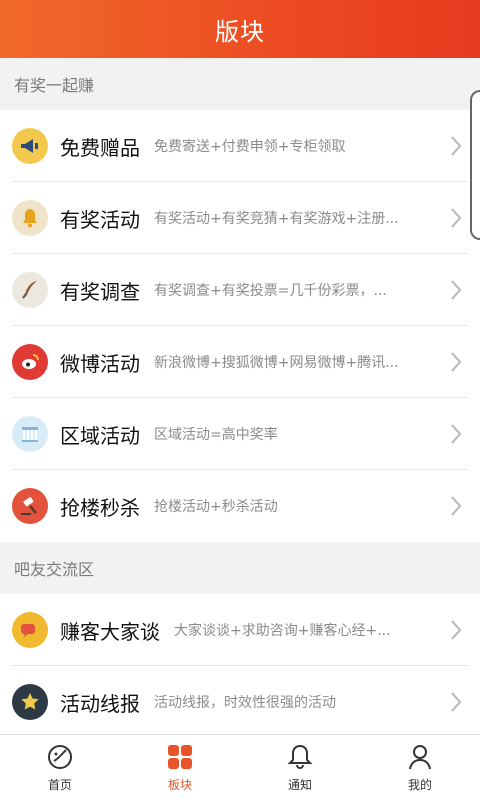 This screenshot has width=480, height=800. Describe the element at coordinates (240, 31) in the screenshot. I see `page-title: 版块` at that location.